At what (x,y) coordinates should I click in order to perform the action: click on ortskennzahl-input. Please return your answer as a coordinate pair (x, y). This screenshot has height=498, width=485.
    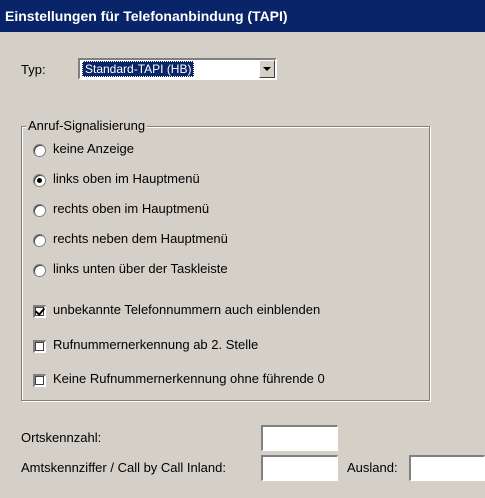
    Looking at the image, I should click on (300, 438).